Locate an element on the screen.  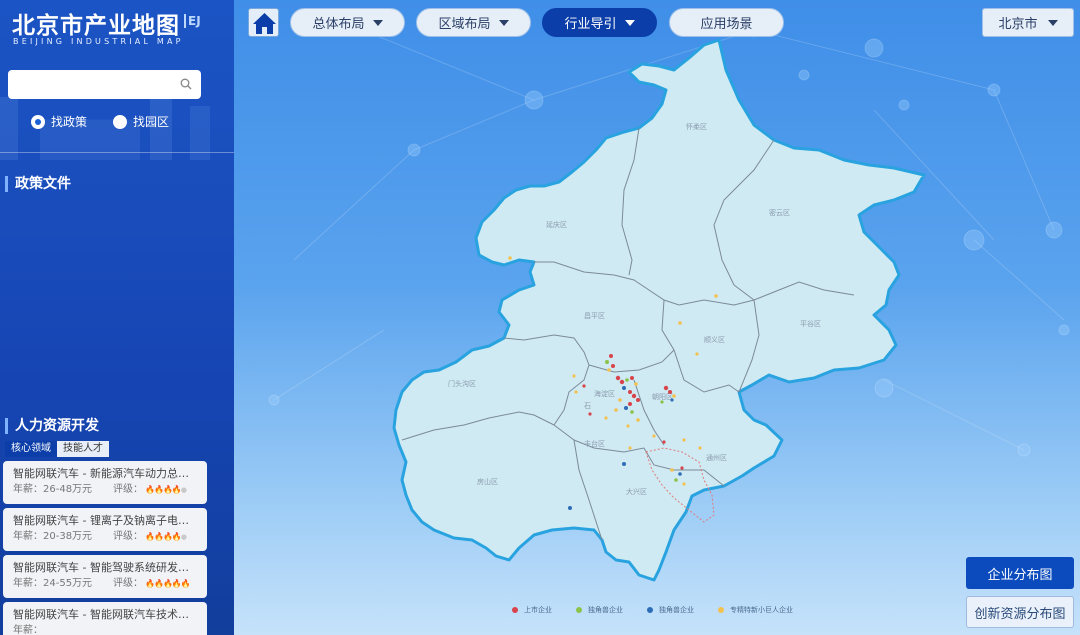
salary-value: 20-38万元 is located at coordinates (68, 536).